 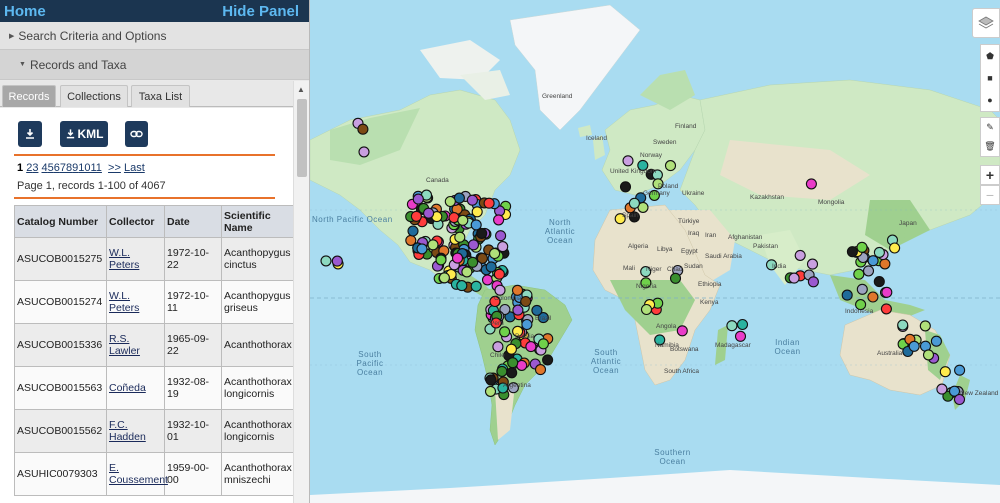 I want to click on header-catalog-number: Catalog Number, so click(x=60, y=221).